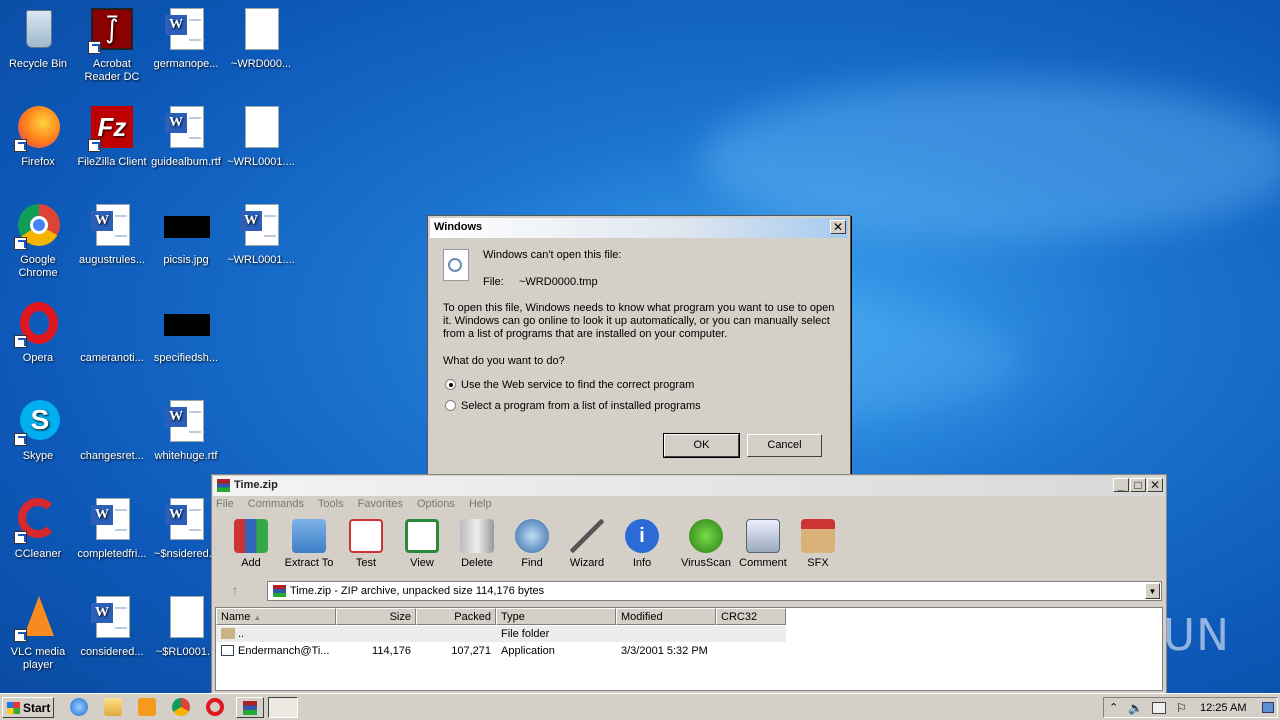 This screenshot has width=1280, height=720. I want to click on toolbar-wizard-button: Wizard, so click(587, 544).